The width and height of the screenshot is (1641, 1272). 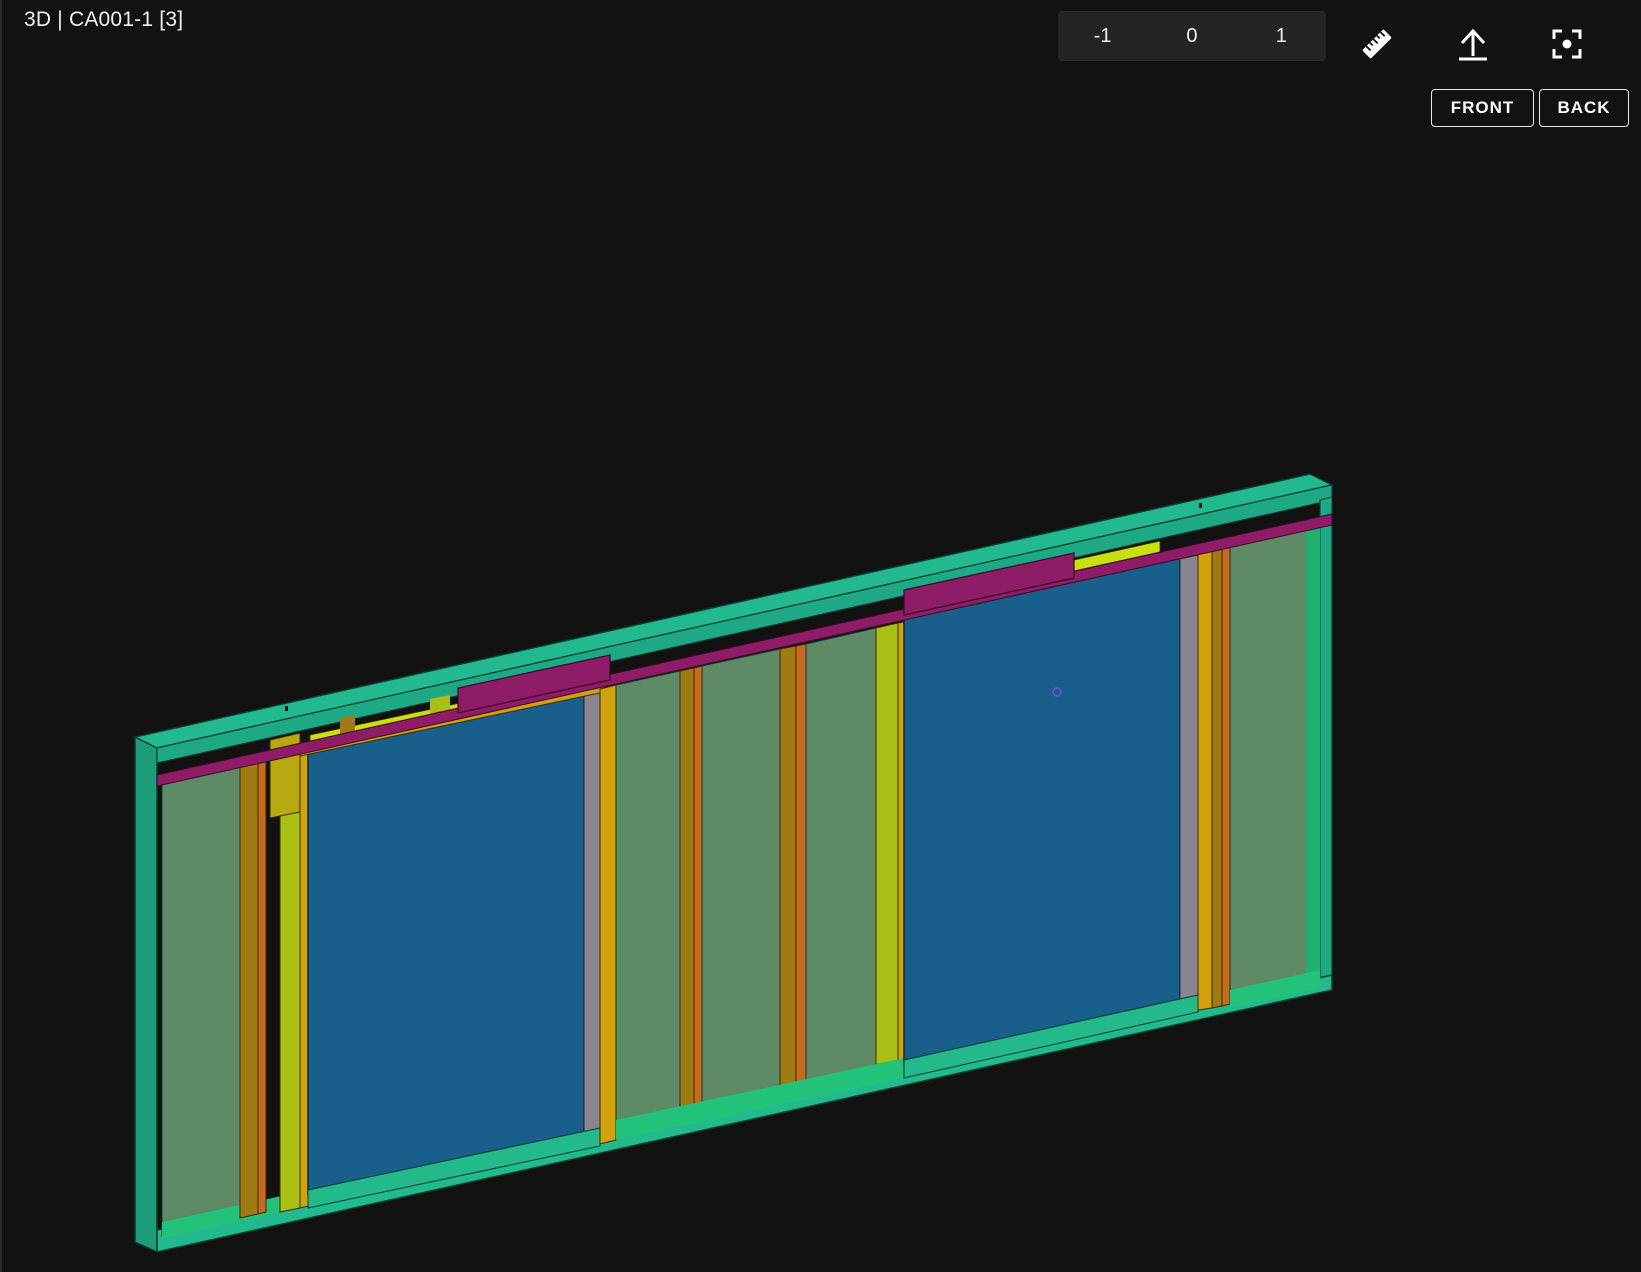 What do you see at coordinates (887, 851) in the screenshot?
I see `stud-4a` at bounding box center [887, 851].